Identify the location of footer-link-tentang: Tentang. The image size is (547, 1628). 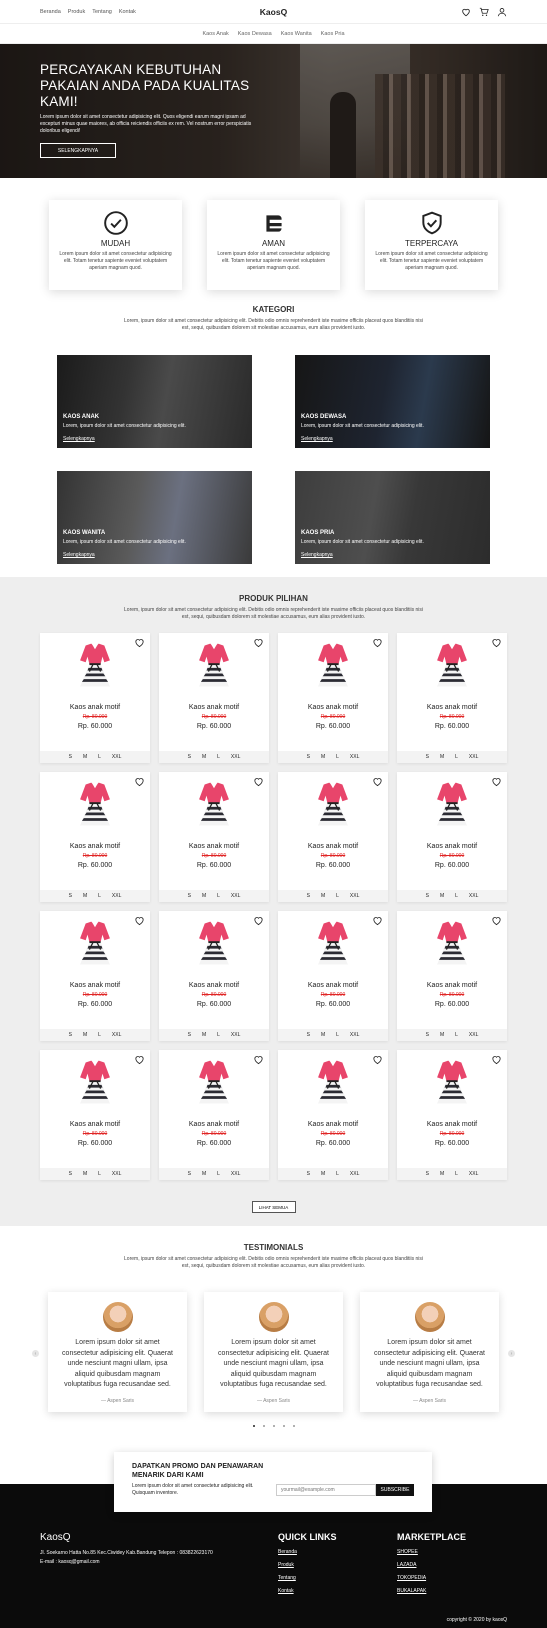
(307, 1578).